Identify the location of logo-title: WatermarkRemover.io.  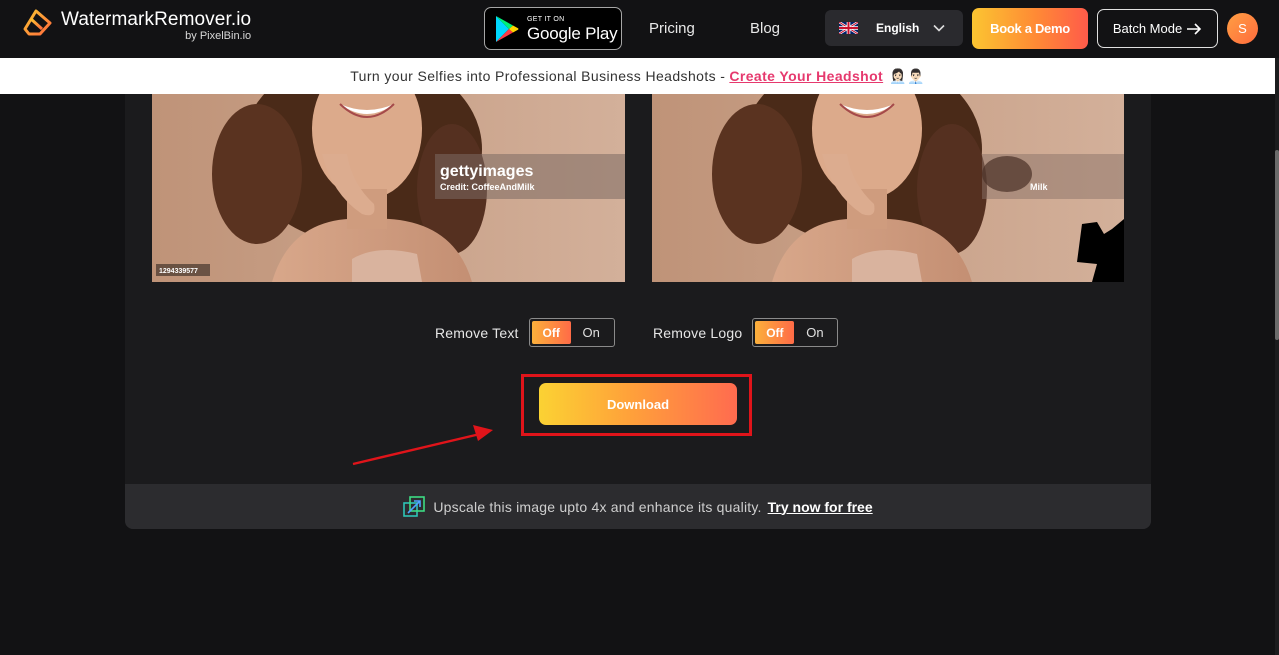
(156, 19).